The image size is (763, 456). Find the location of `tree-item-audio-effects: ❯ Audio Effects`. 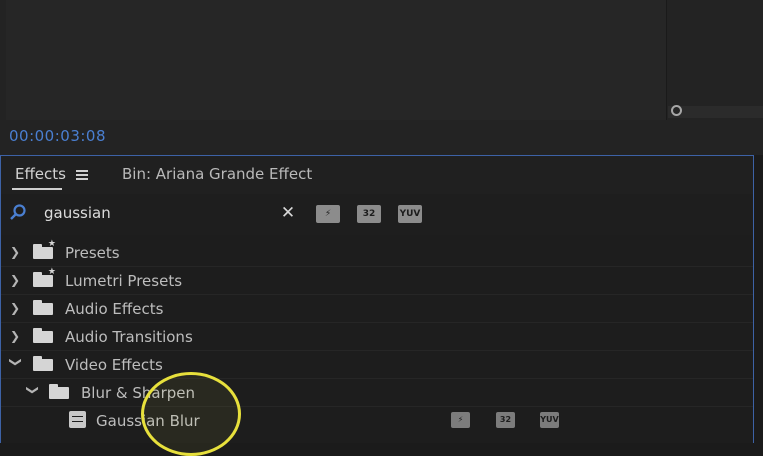

tree-item-audio-effects: ❯ Audio Effects is located at coordinates (377, 309).